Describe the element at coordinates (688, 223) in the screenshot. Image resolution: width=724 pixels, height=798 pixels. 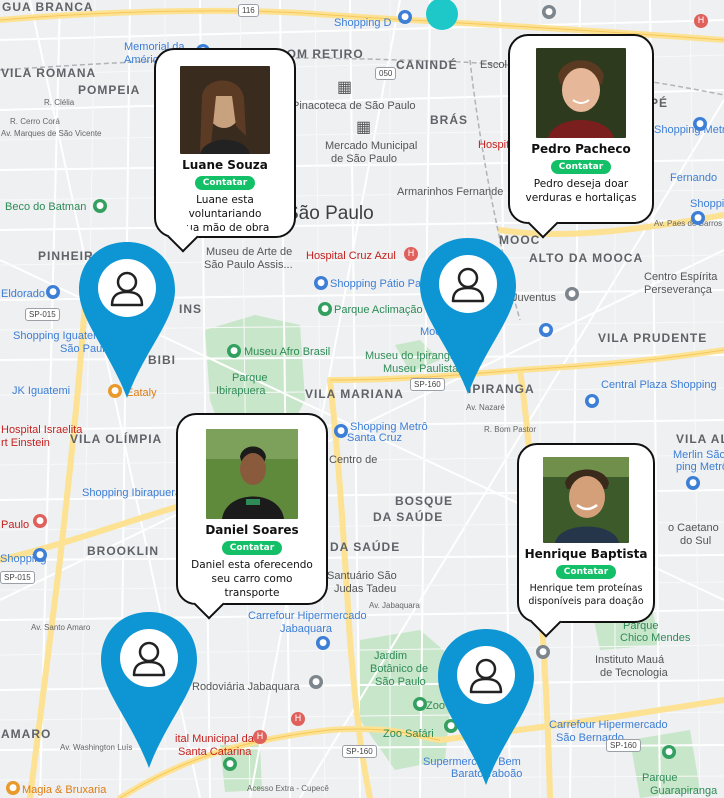
I see `poi-label-av-paes: Av. Paes de Barros` at that location.